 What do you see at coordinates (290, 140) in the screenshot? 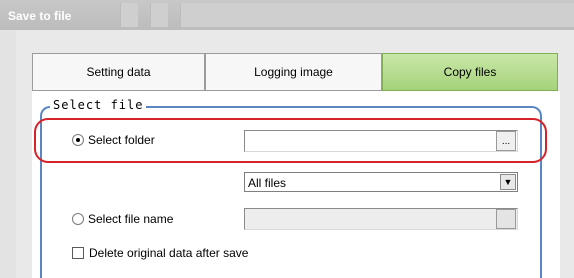
I see `highlight-outline` at bounding box center [290, 140].